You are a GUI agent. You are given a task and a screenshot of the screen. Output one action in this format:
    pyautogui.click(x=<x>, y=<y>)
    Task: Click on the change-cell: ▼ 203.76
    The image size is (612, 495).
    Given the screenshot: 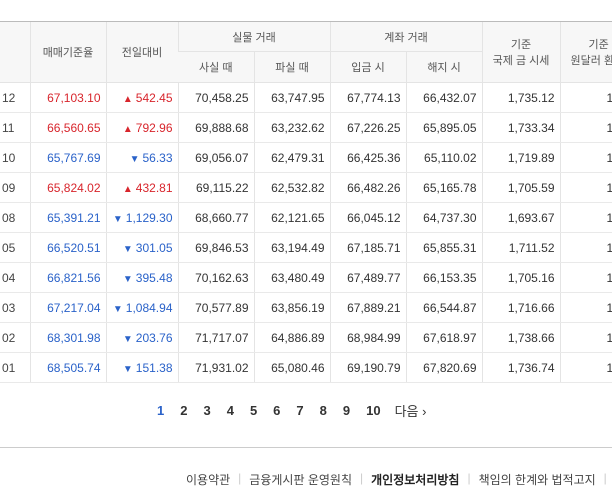 What is the action you would take?
    pyautogui.click(x=141, y=337)
    